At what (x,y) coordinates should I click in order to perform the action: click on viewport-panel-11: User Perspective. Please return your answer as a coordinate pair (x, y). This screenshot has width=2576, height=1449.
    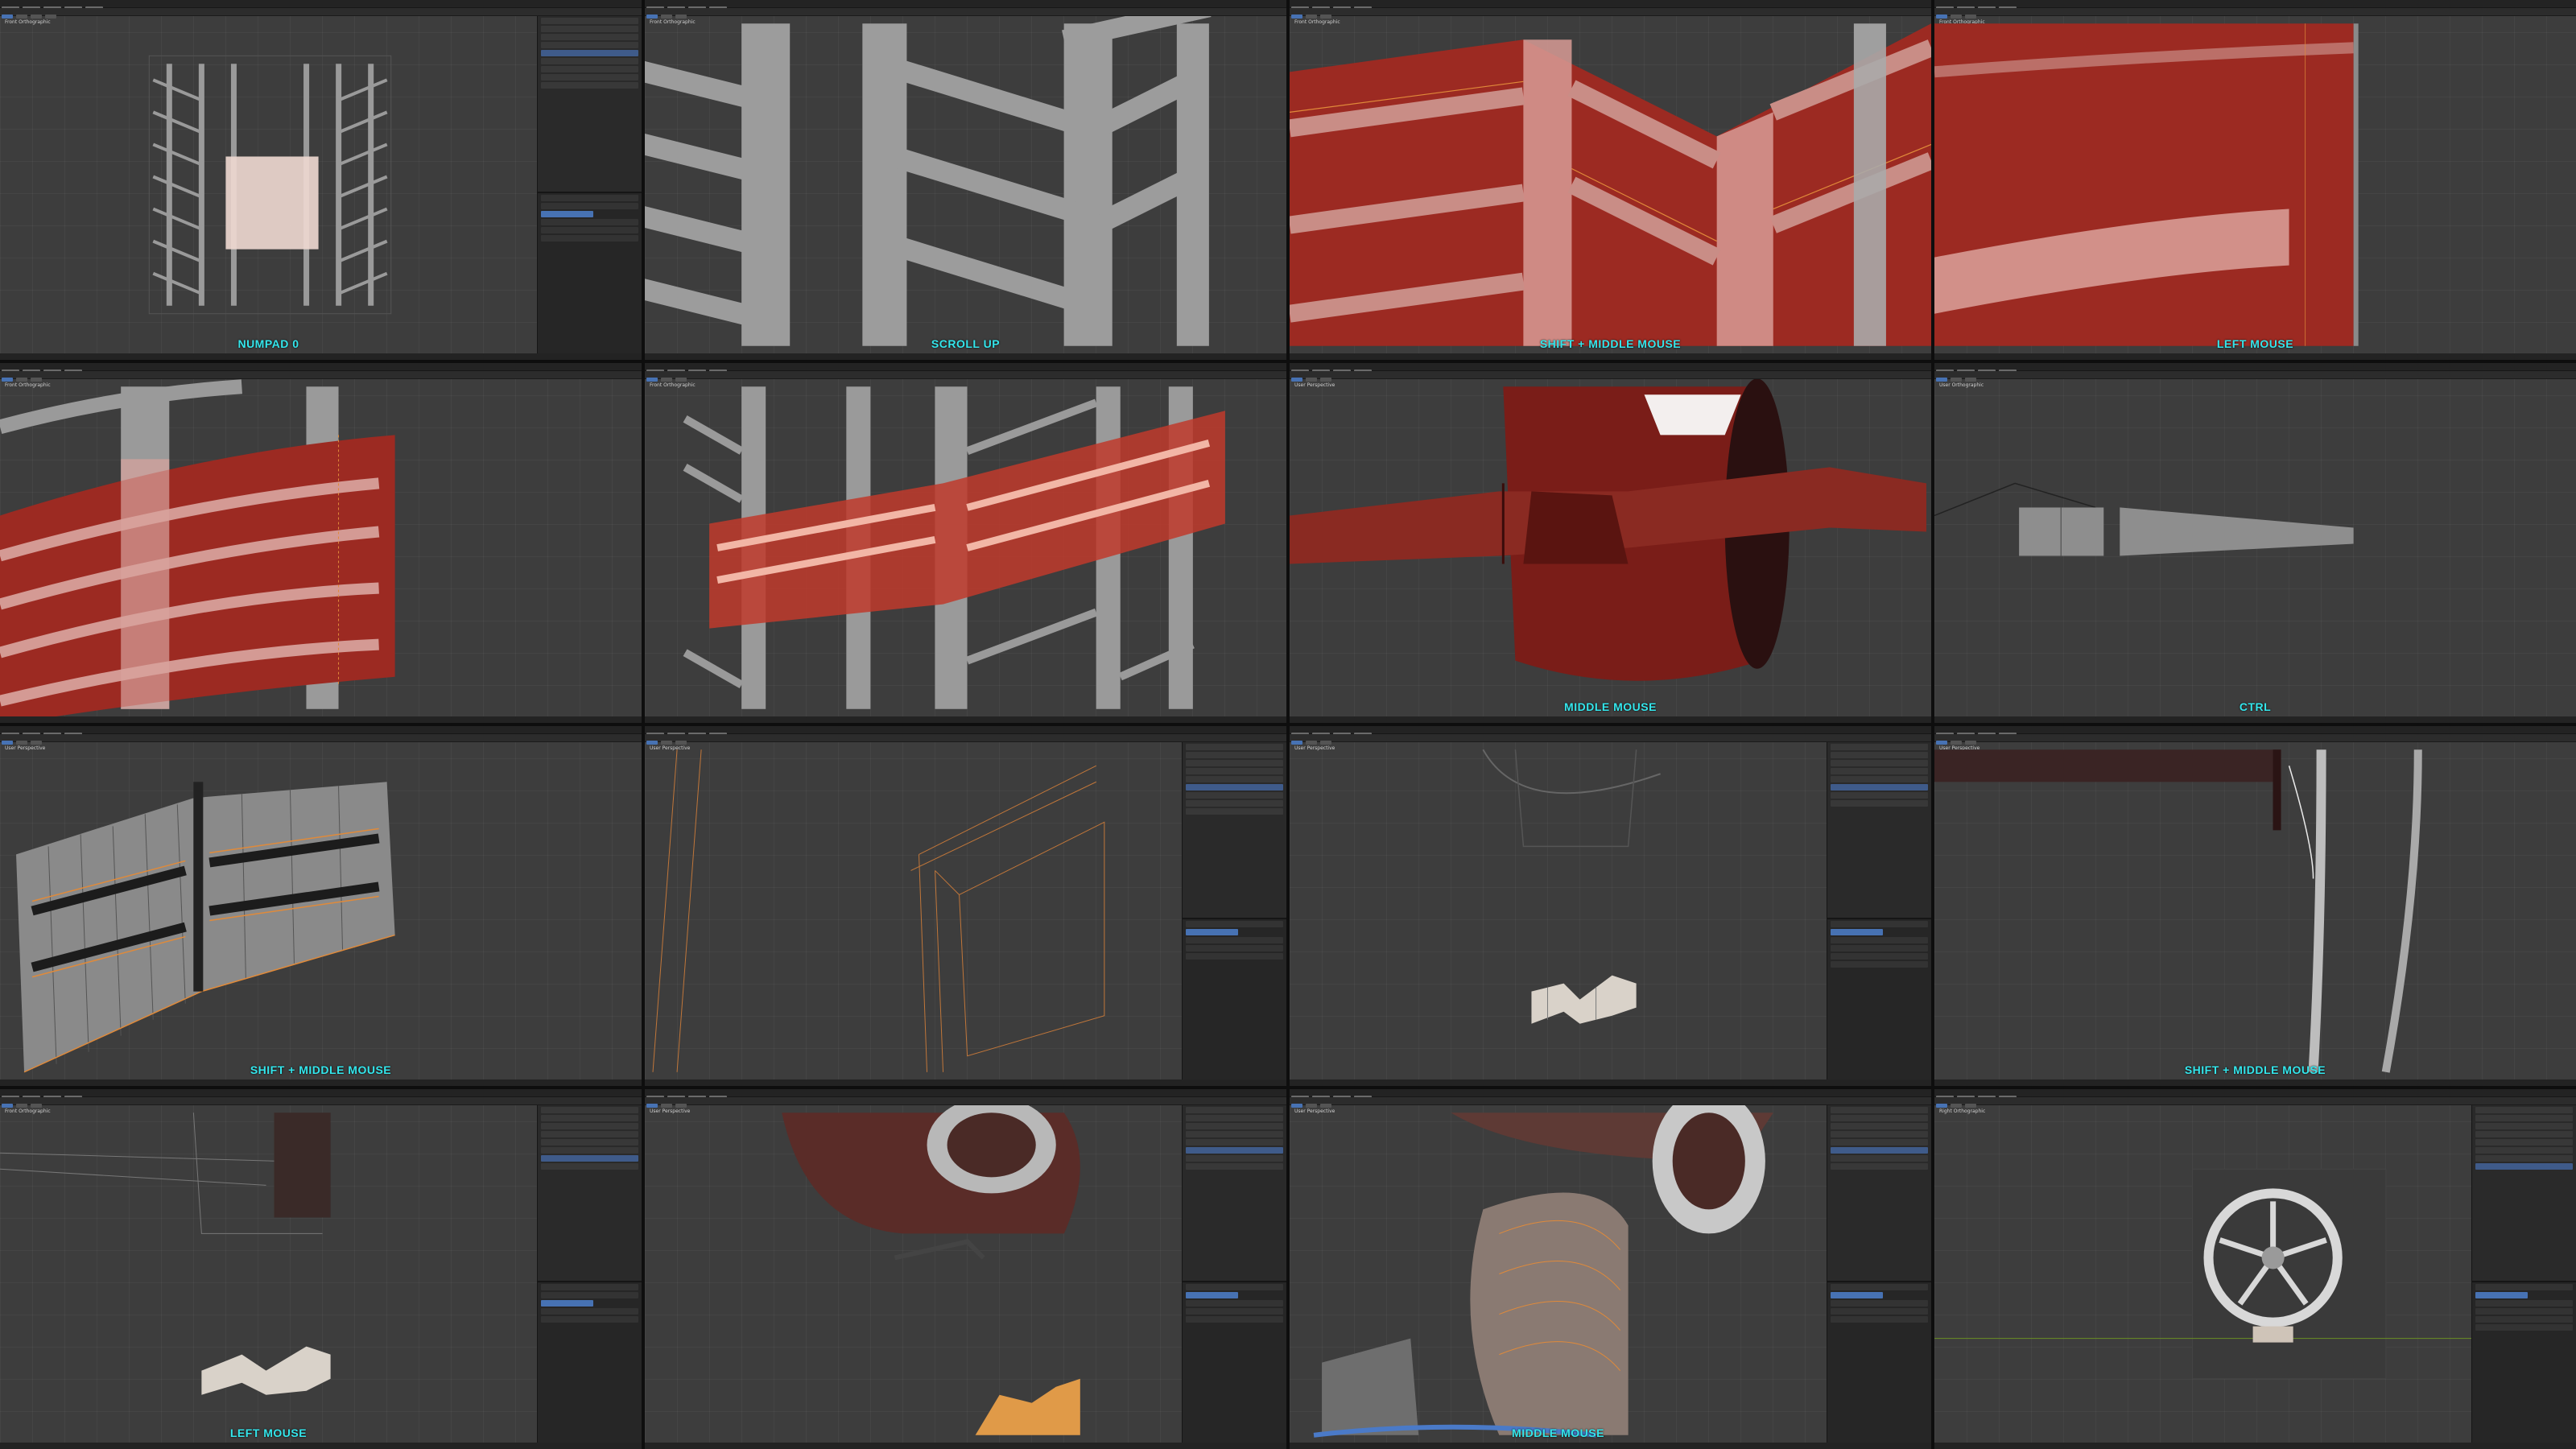
    Looking at the image, I should click on (1610, 906).